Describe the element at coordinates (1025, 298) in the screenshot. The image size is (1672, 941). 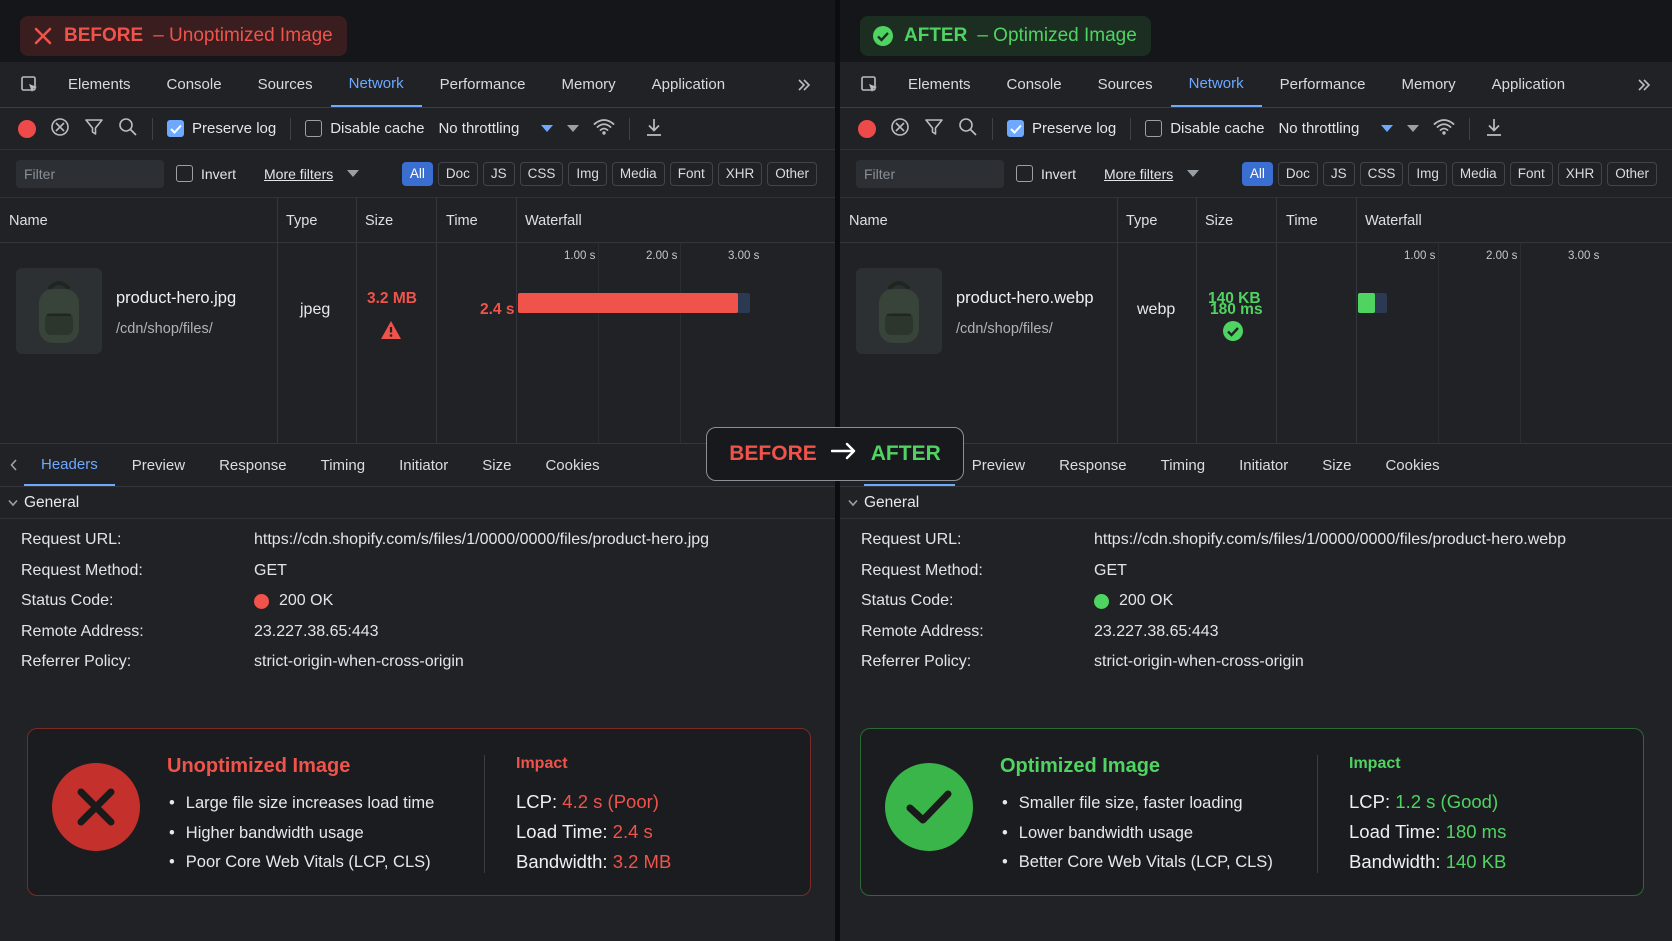
I see `request-file-name: product-hero.webp` at that location.